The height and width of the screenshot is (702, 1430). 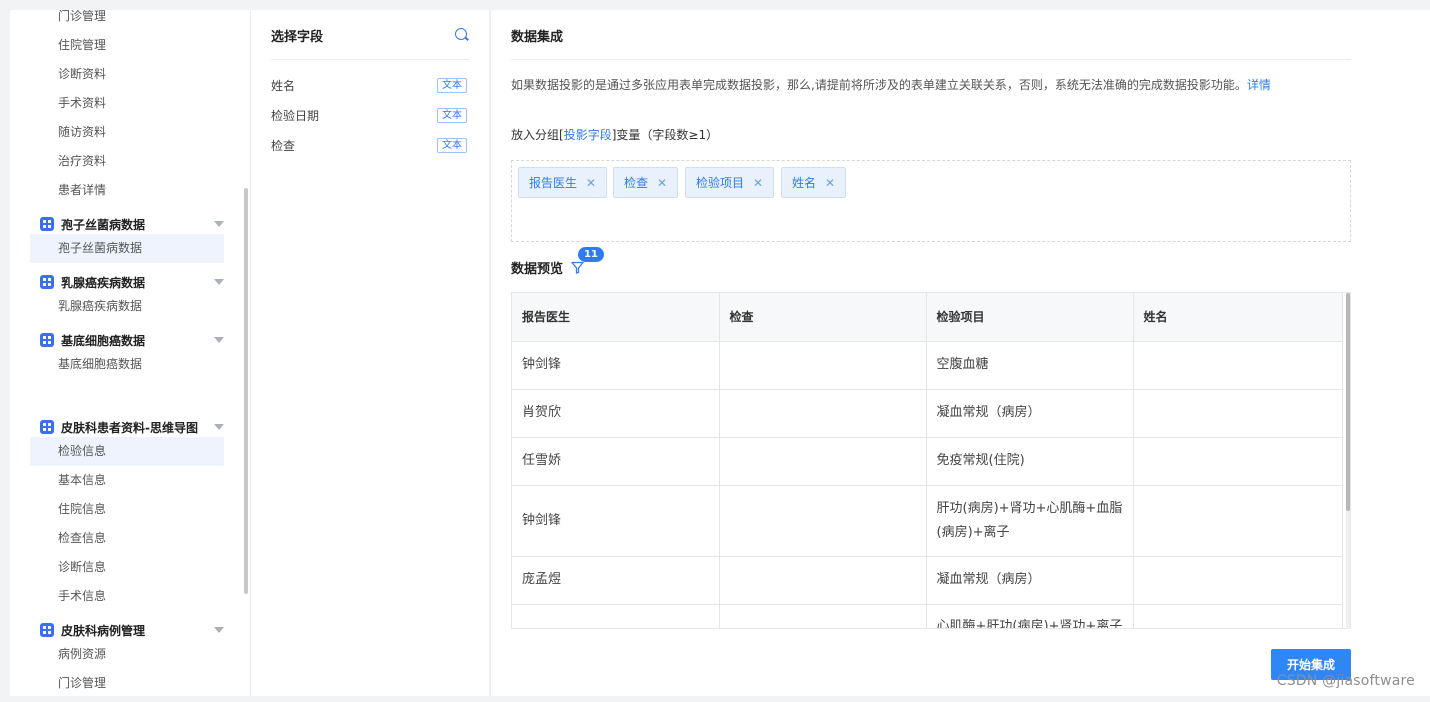 I want to click on top-strip, so click(x=715, y=4).